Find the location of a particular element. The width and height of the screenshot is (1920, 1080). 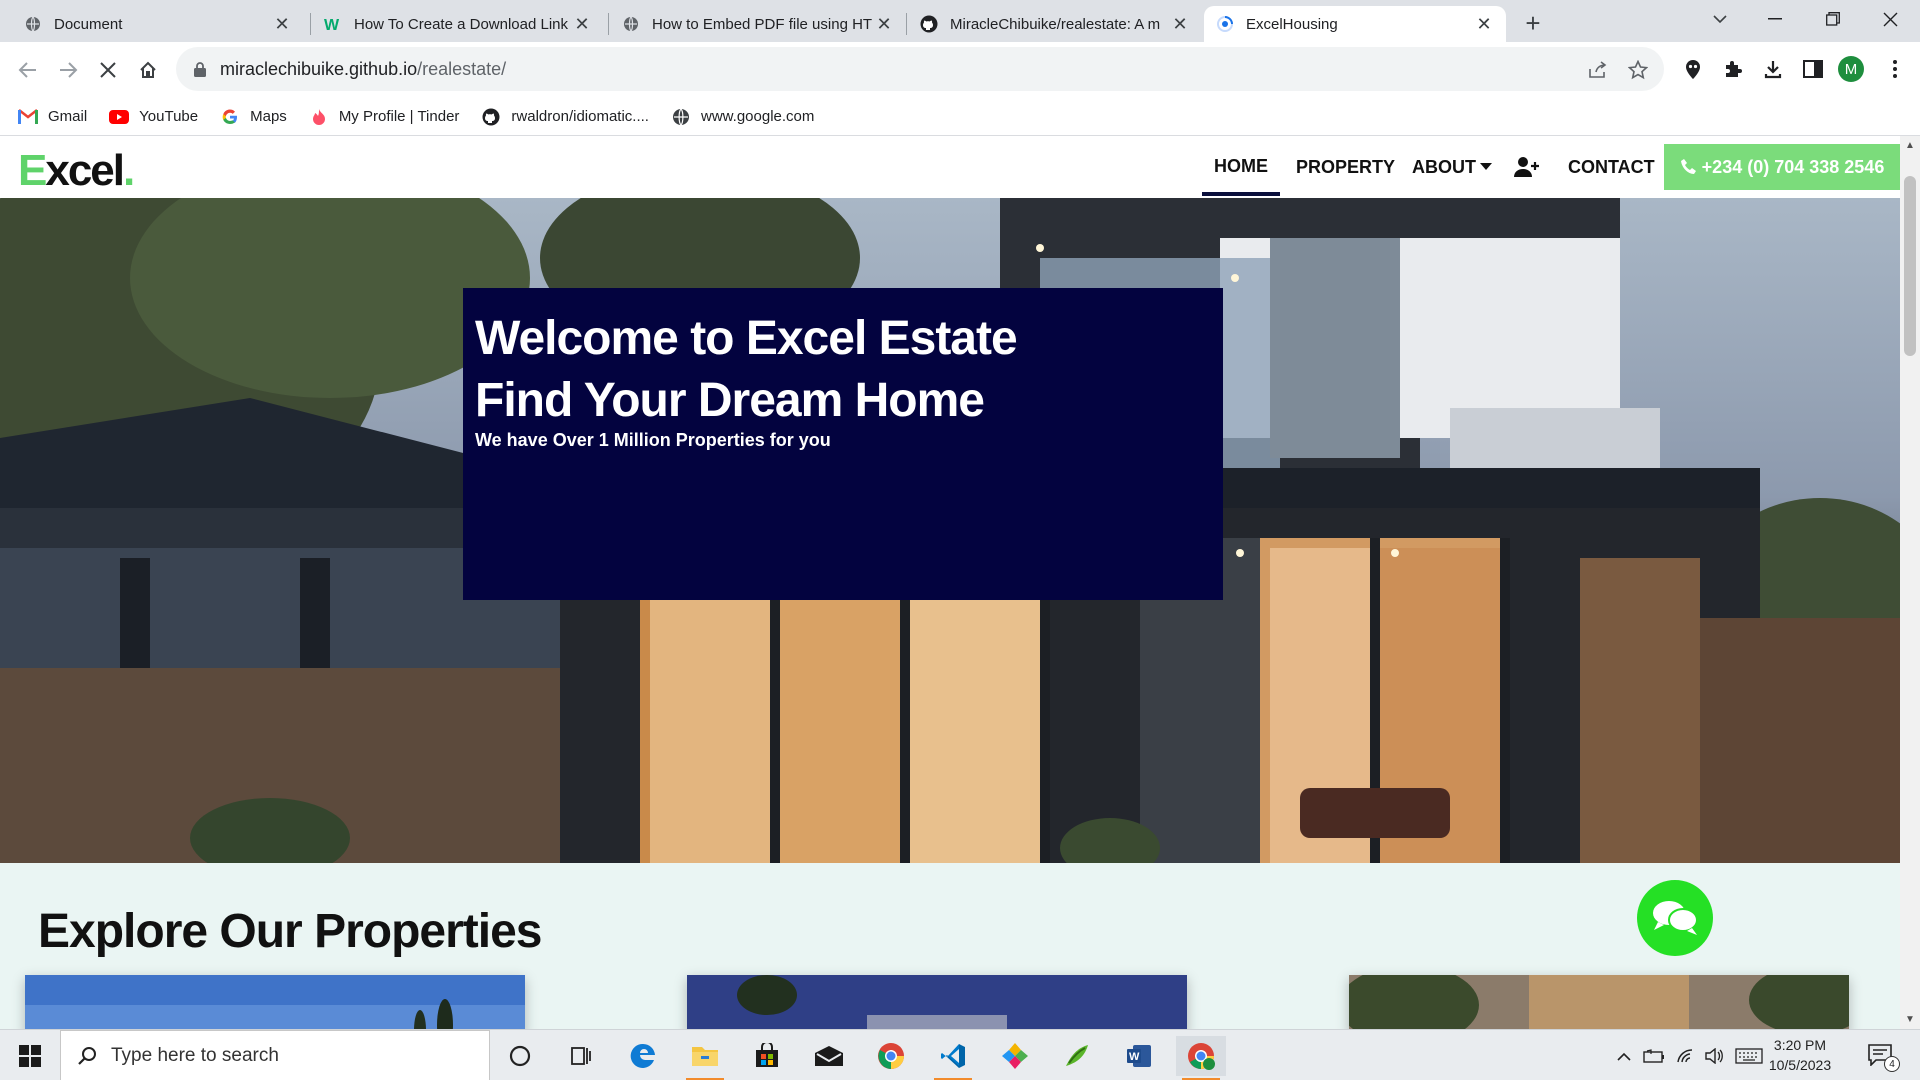

mail-icon is located at coordinates (829, 1056).